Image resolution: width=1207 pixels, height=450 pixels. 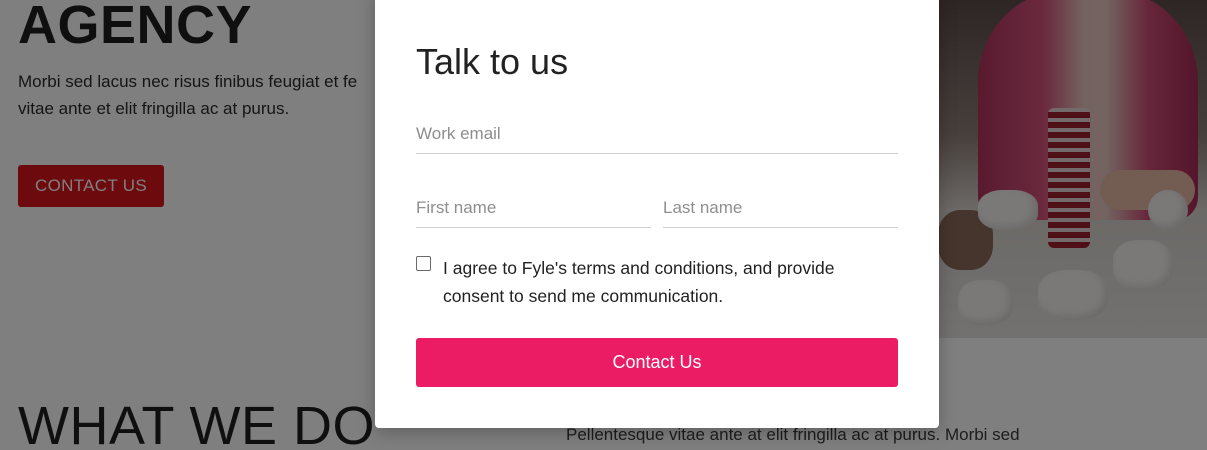 I want to click on consent-checkbox, so click(x=423, y=263).